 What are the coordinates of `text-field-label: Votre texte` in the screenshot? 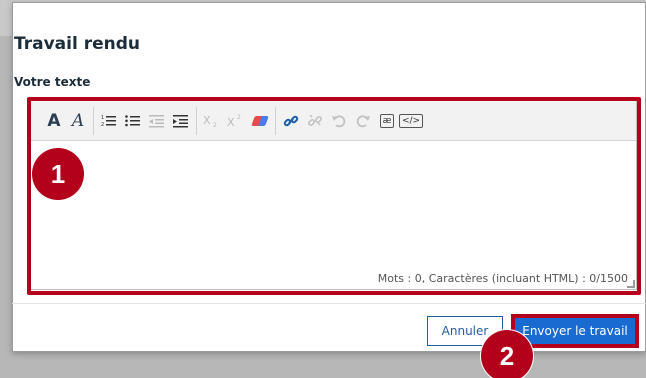 It's located at (52, 82).